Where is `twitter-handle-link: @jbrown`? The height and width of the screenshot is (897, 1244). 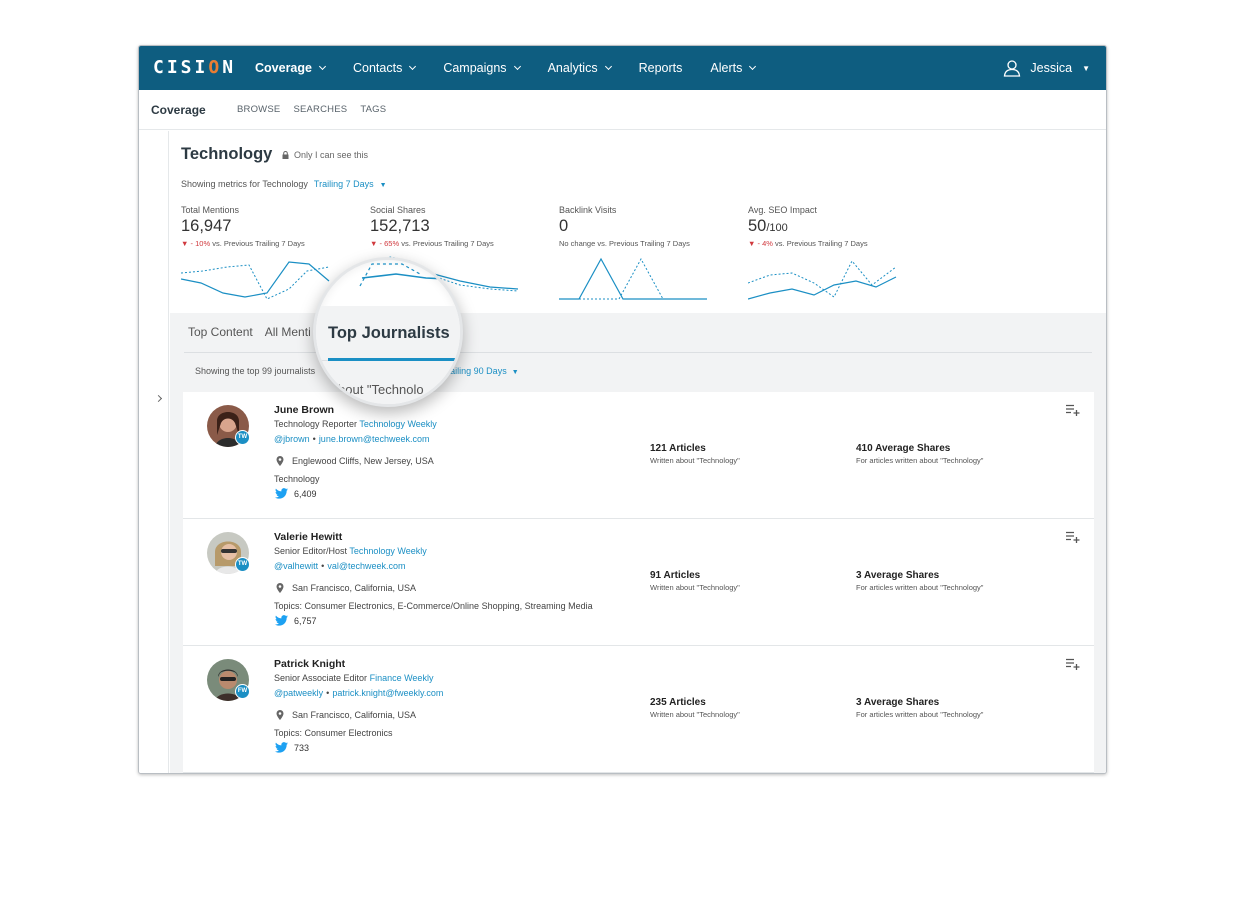 twitter-handle-link: @jbrown is located at coordinates (292, 439).